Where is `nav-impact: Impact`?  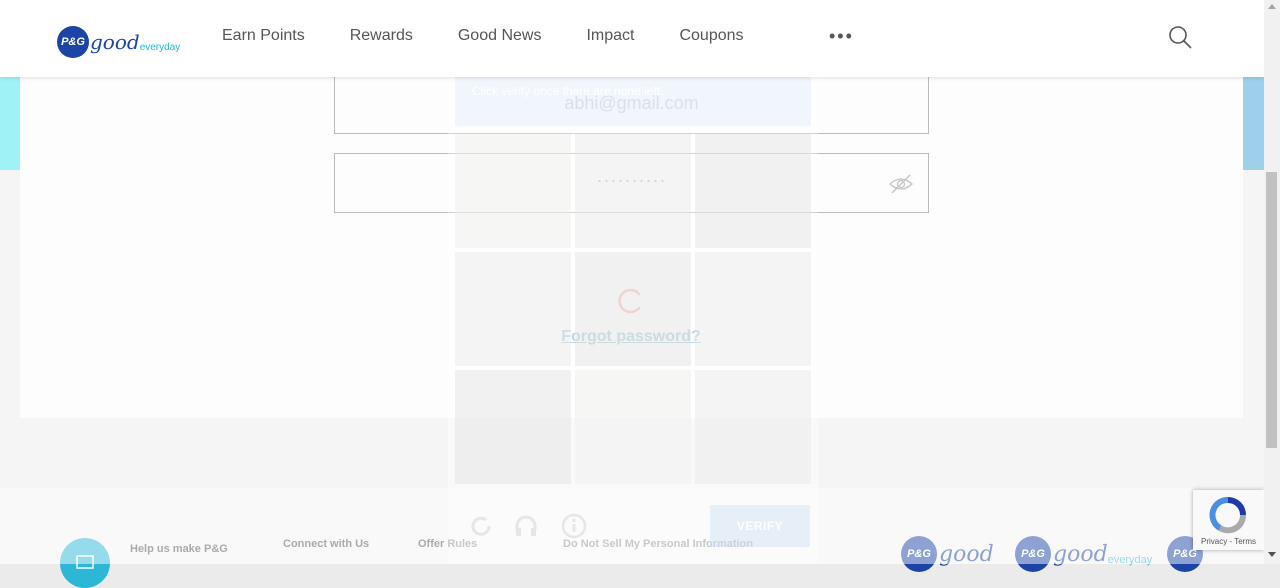 nav-impact: Impact is located at coordinates (610, 36).